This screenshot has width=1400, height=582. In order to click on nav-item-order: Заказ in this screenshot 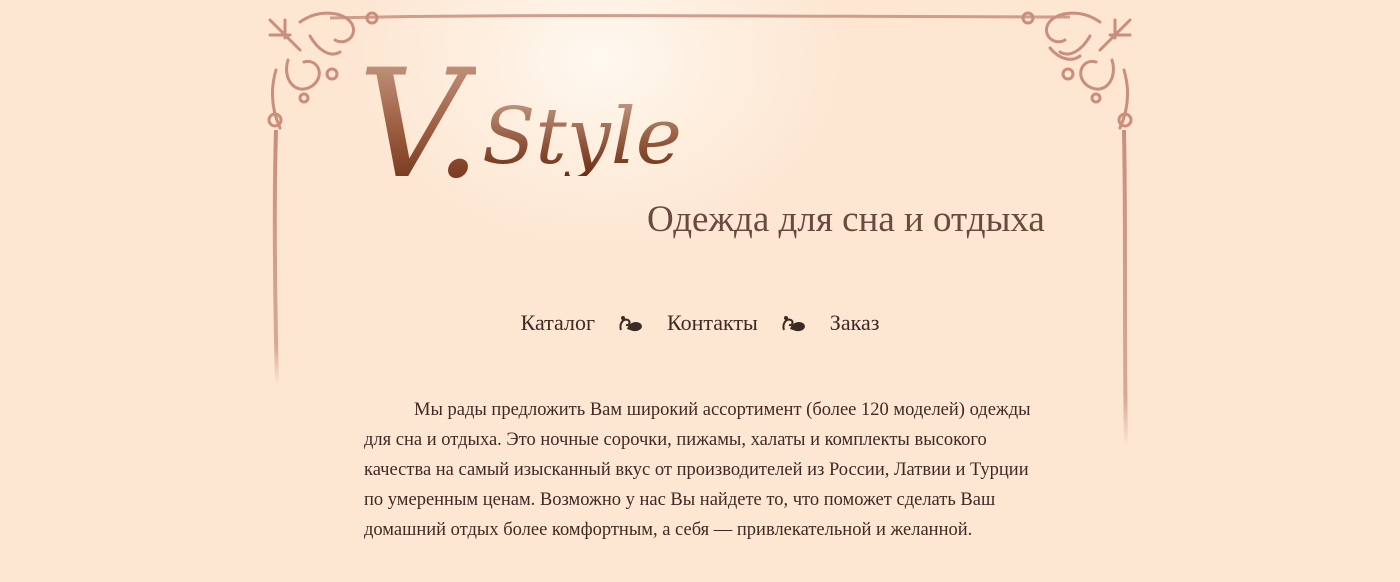, I will do `click(855, 323)`.